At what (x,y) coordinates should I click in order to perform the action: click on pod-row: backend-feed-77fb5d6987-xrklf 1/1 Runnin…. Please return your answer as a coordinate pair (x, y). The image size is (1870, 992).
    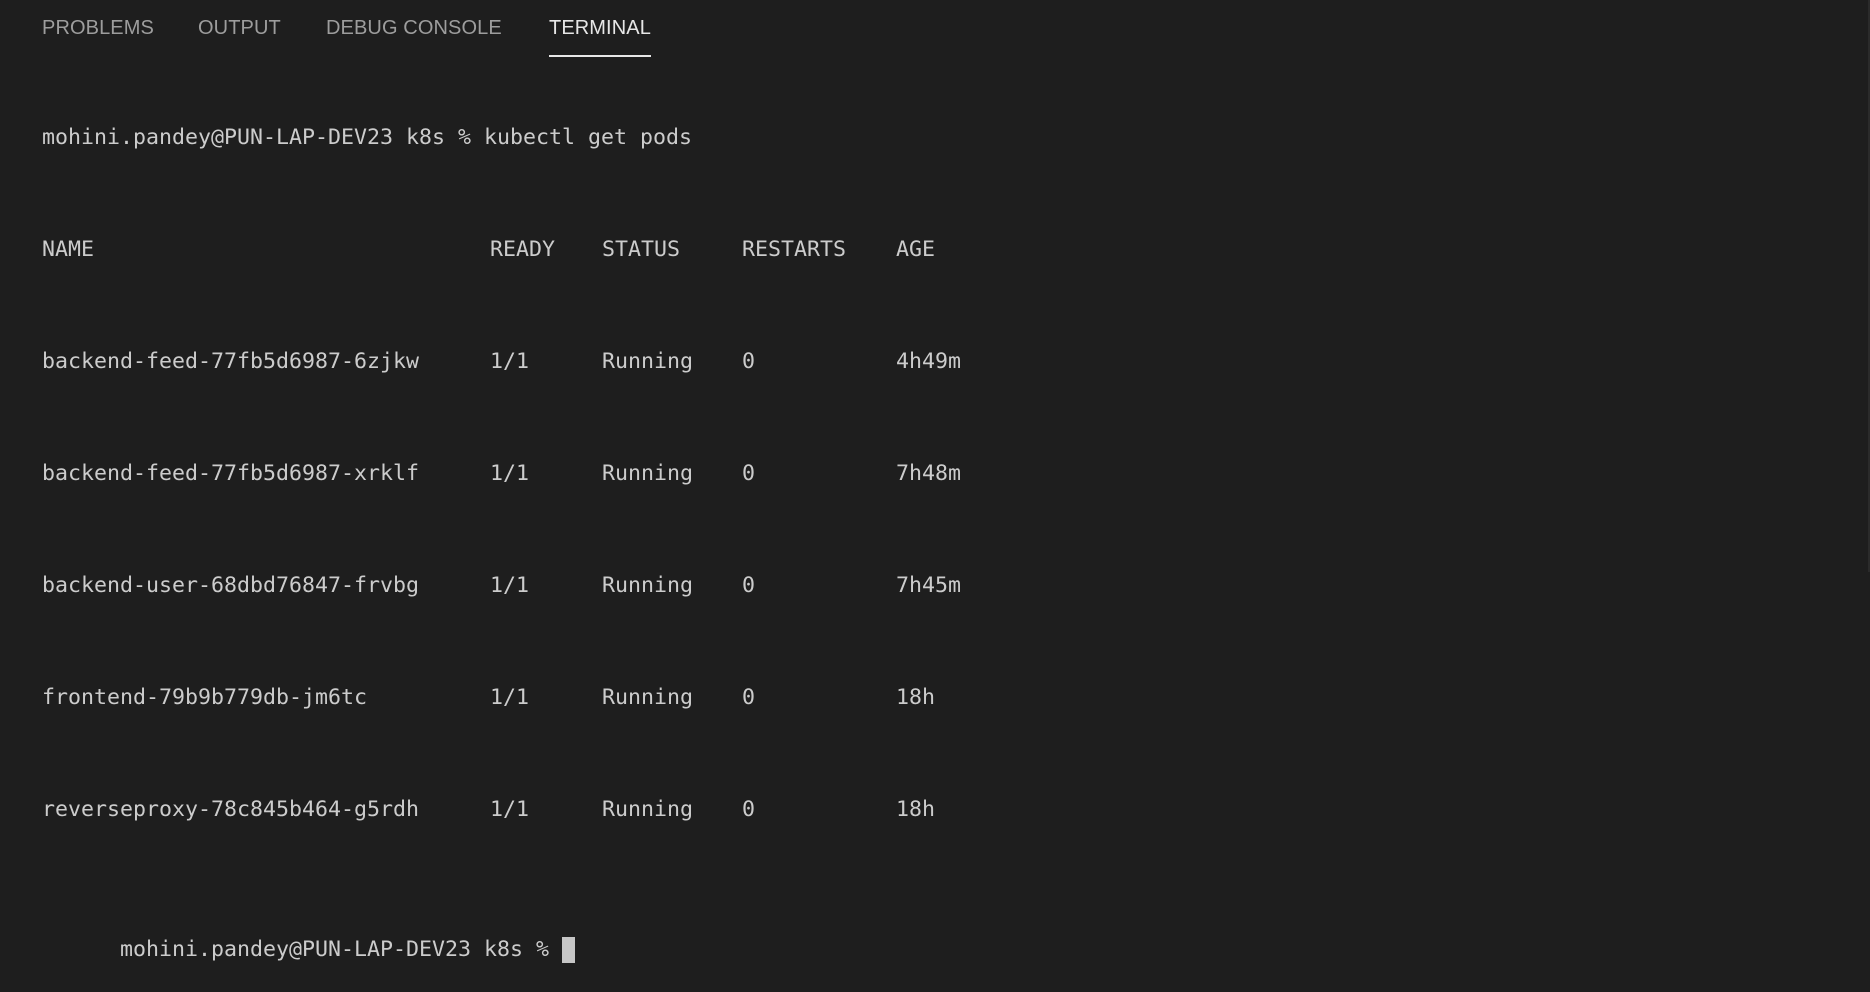
    Looking at the image, I should click on (955, 474).